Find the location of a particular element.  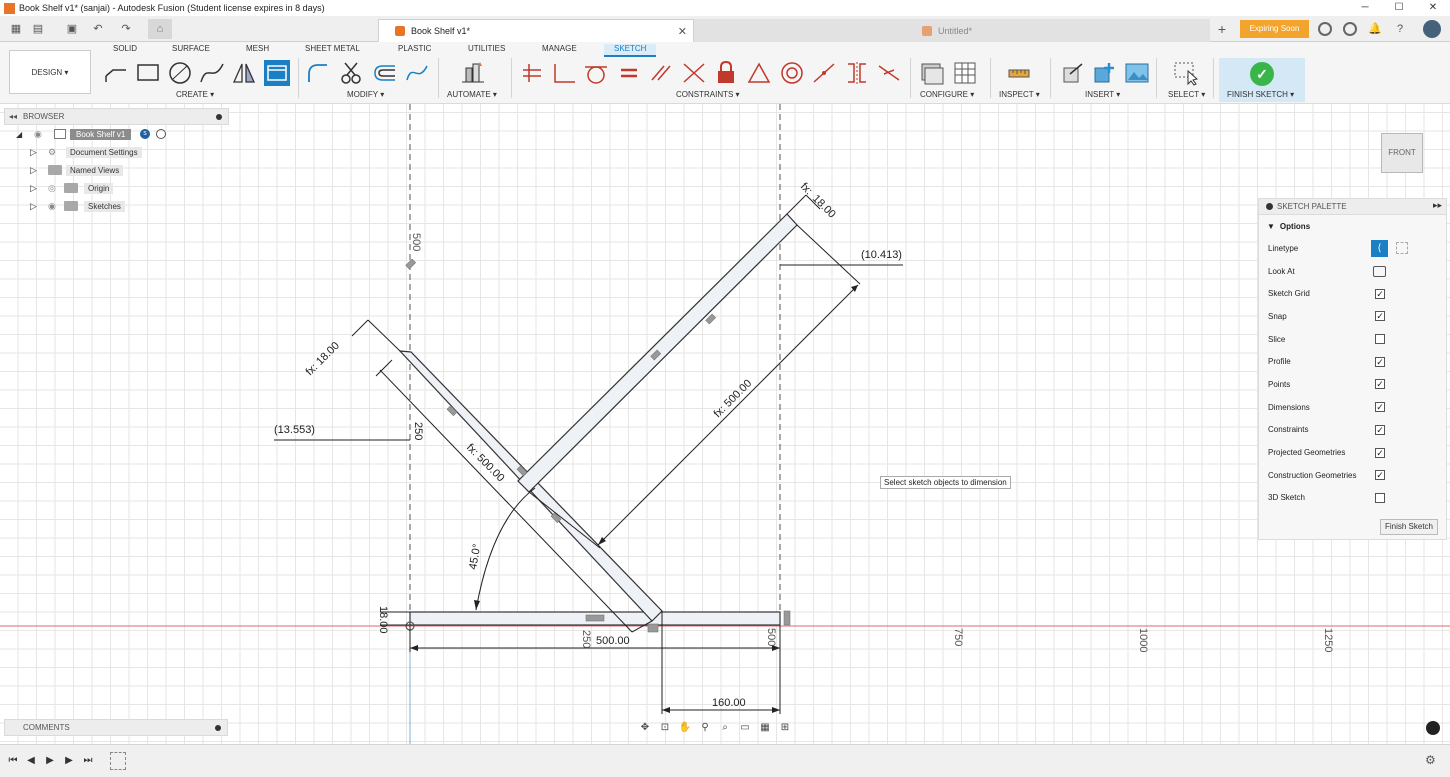

dim-45-angle: 45.0° is located at coordinates (475, 557).